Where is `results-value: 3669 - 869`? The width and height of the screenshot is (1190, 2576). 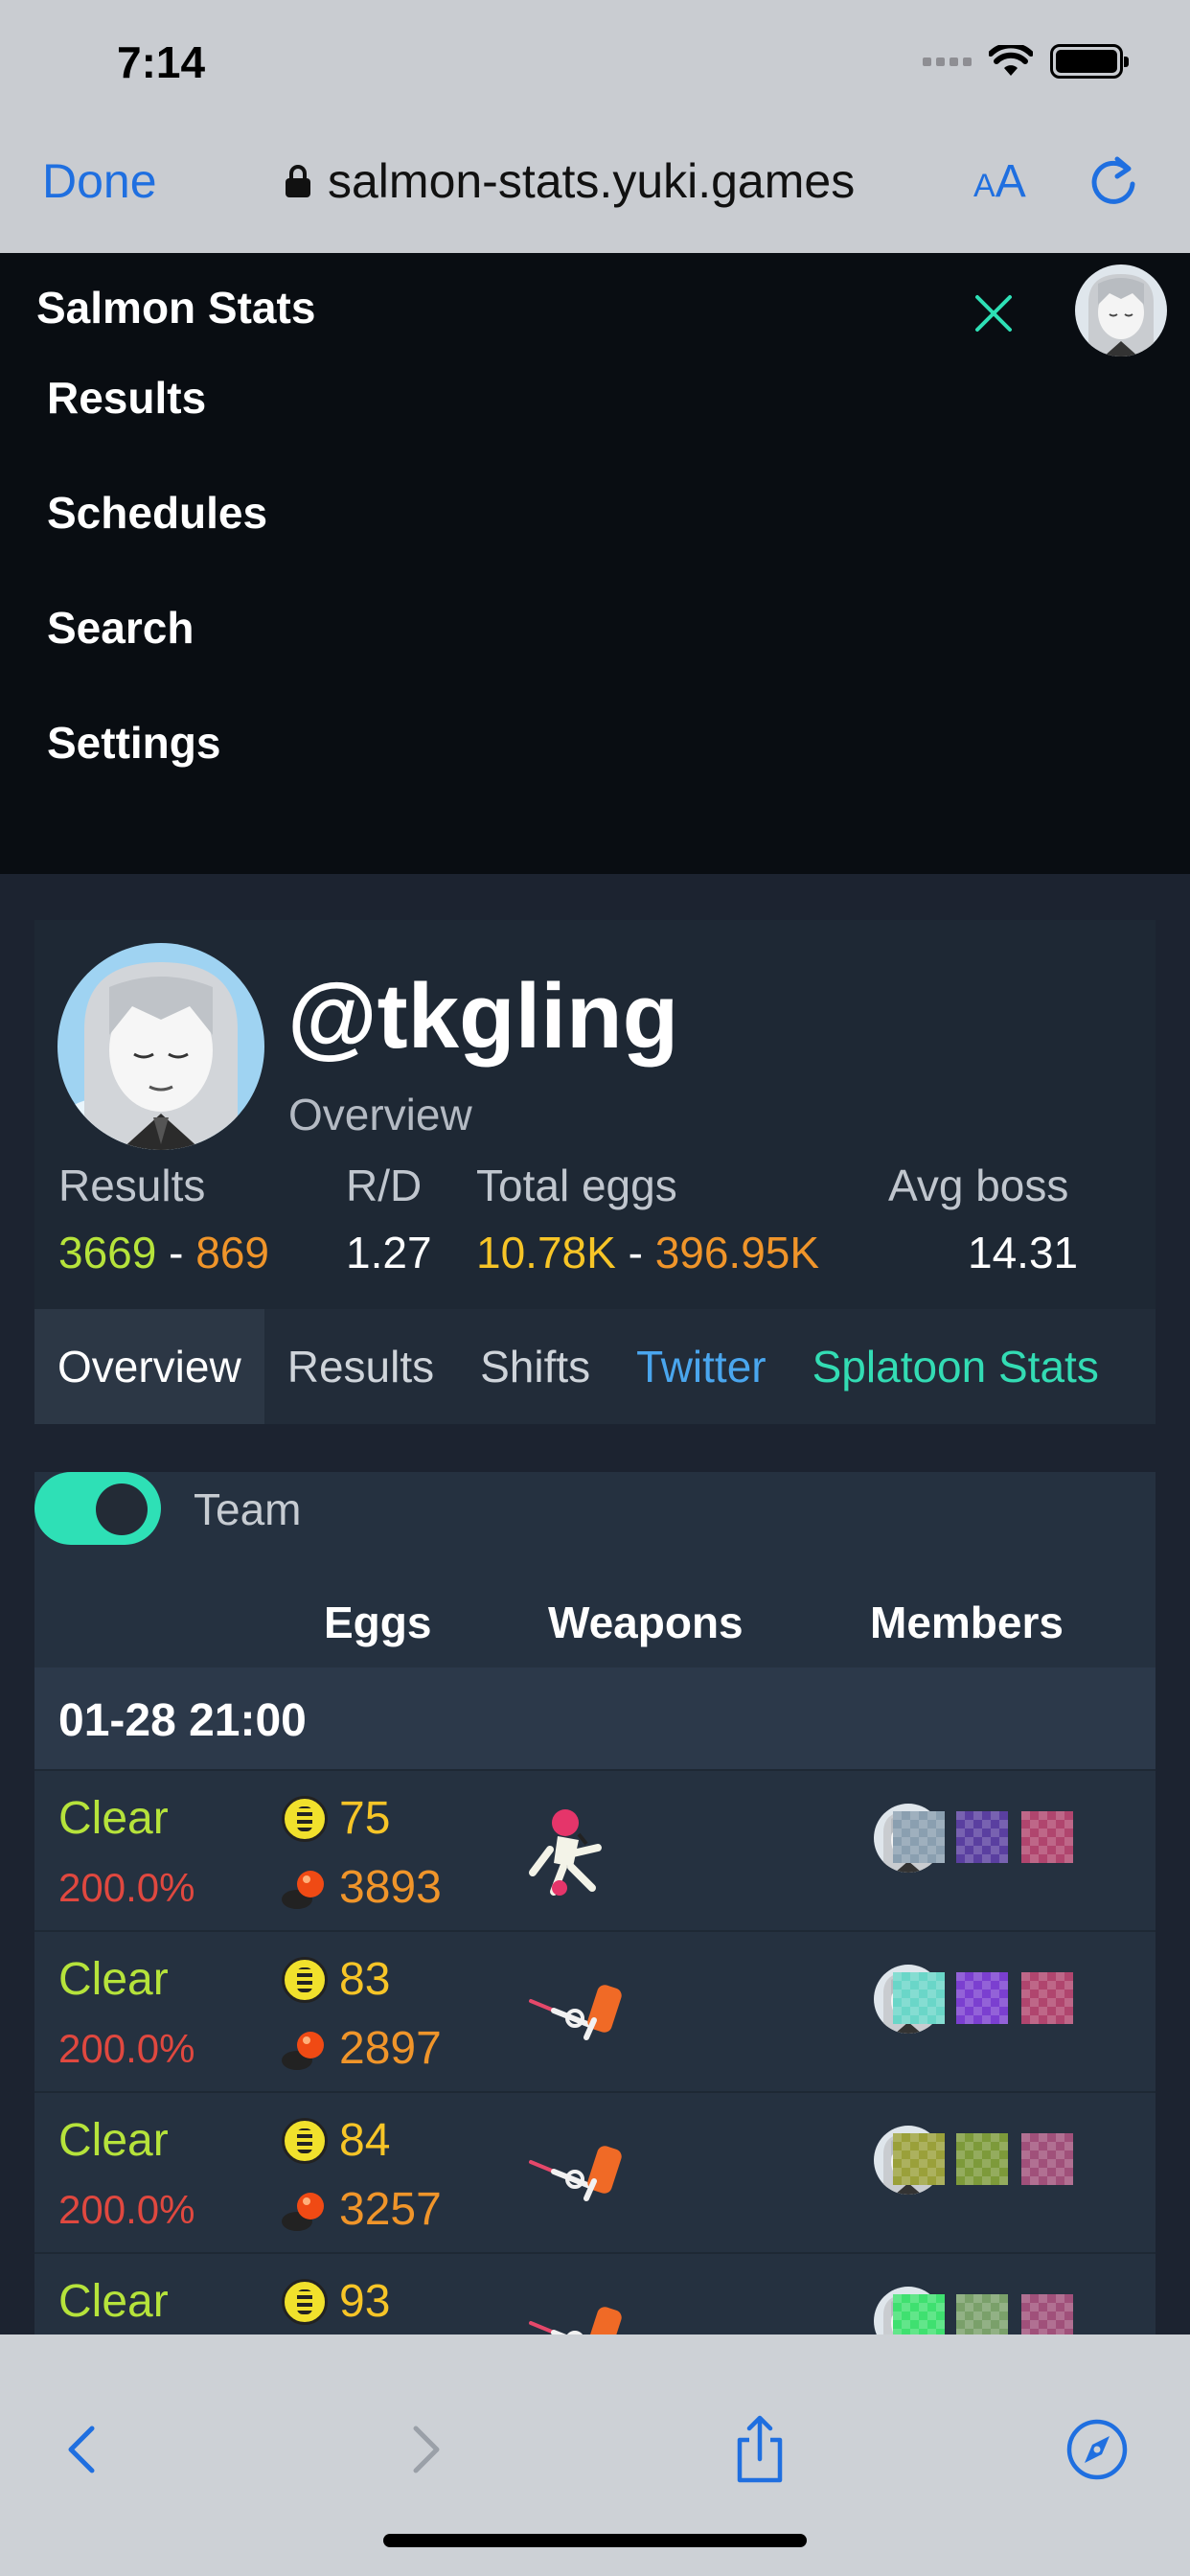 results-value: 3669 - 869 is located at coordinates (163, 1252).